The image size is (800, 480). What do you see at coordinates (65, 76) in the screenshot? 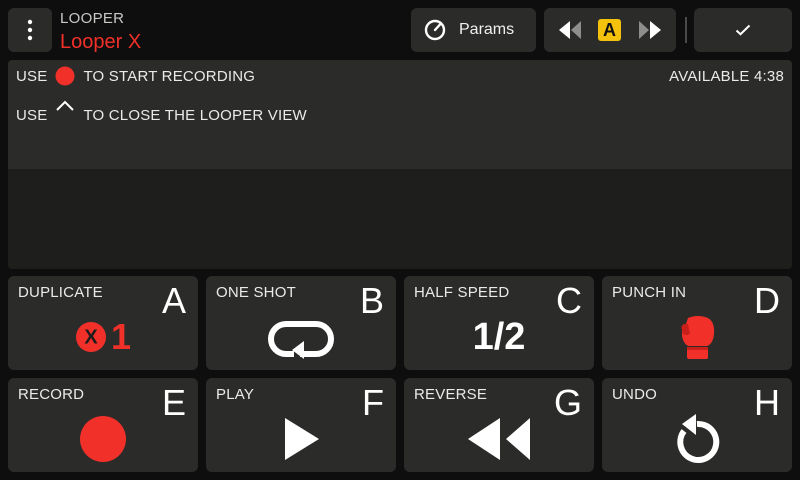
I see `record-dot-icon` at bounding box center [65, 76].